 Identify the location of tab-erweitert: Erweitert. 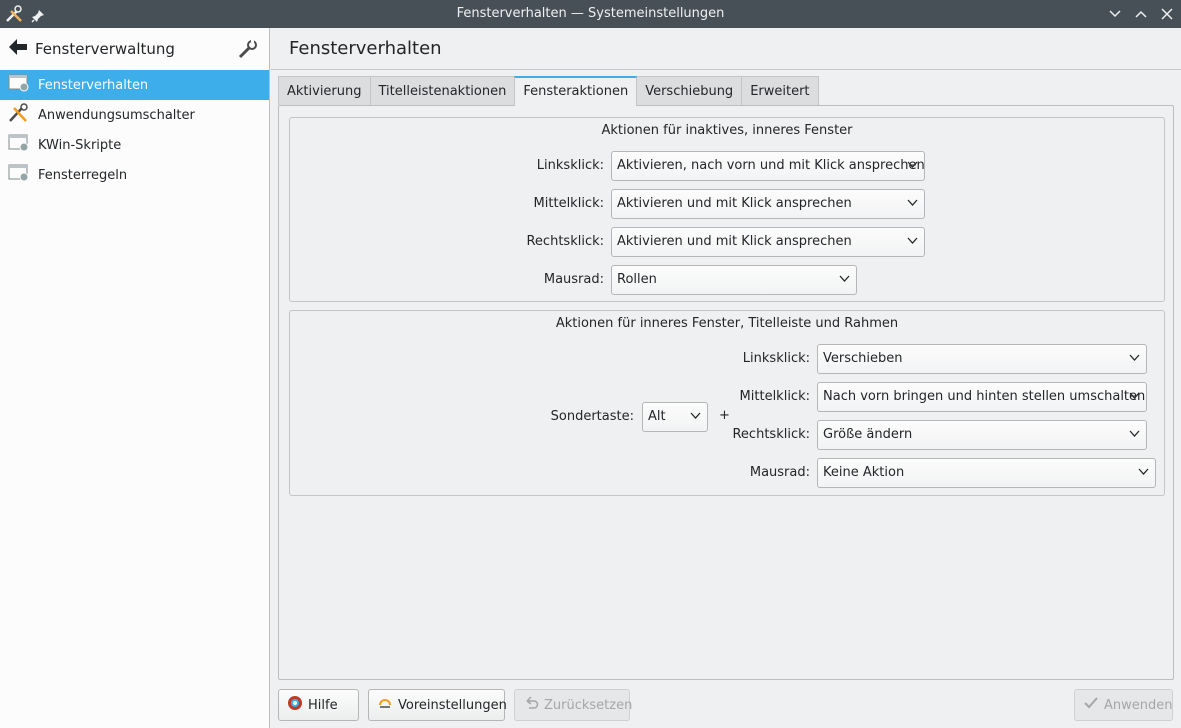
(780, 90).